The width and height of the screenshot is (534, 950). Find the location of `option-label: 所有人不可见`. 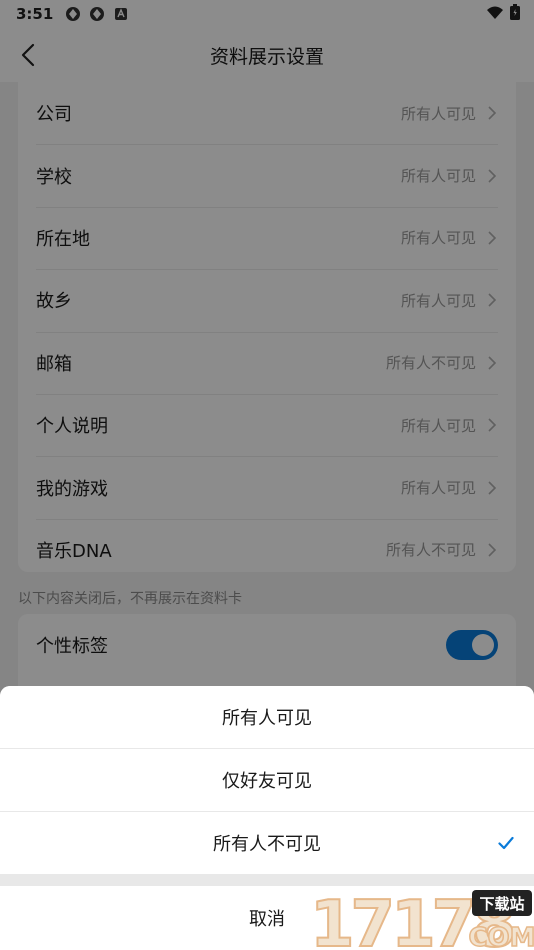

option-label: 所有人不可见 is located at coordinates (267, 844).